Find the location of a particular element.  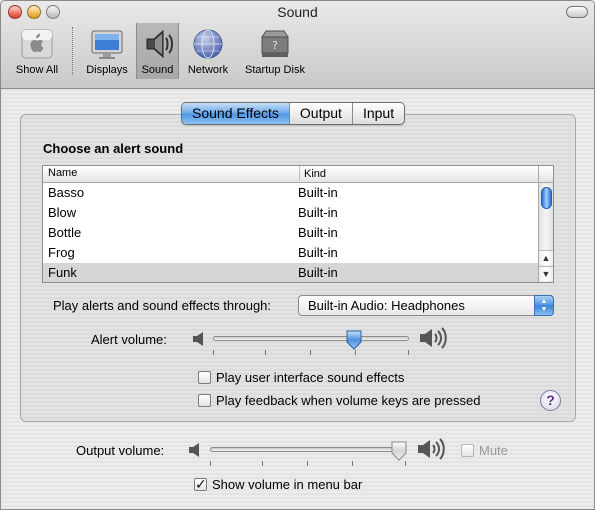

table-header: Name Kind is located at coordinates (291, 174).